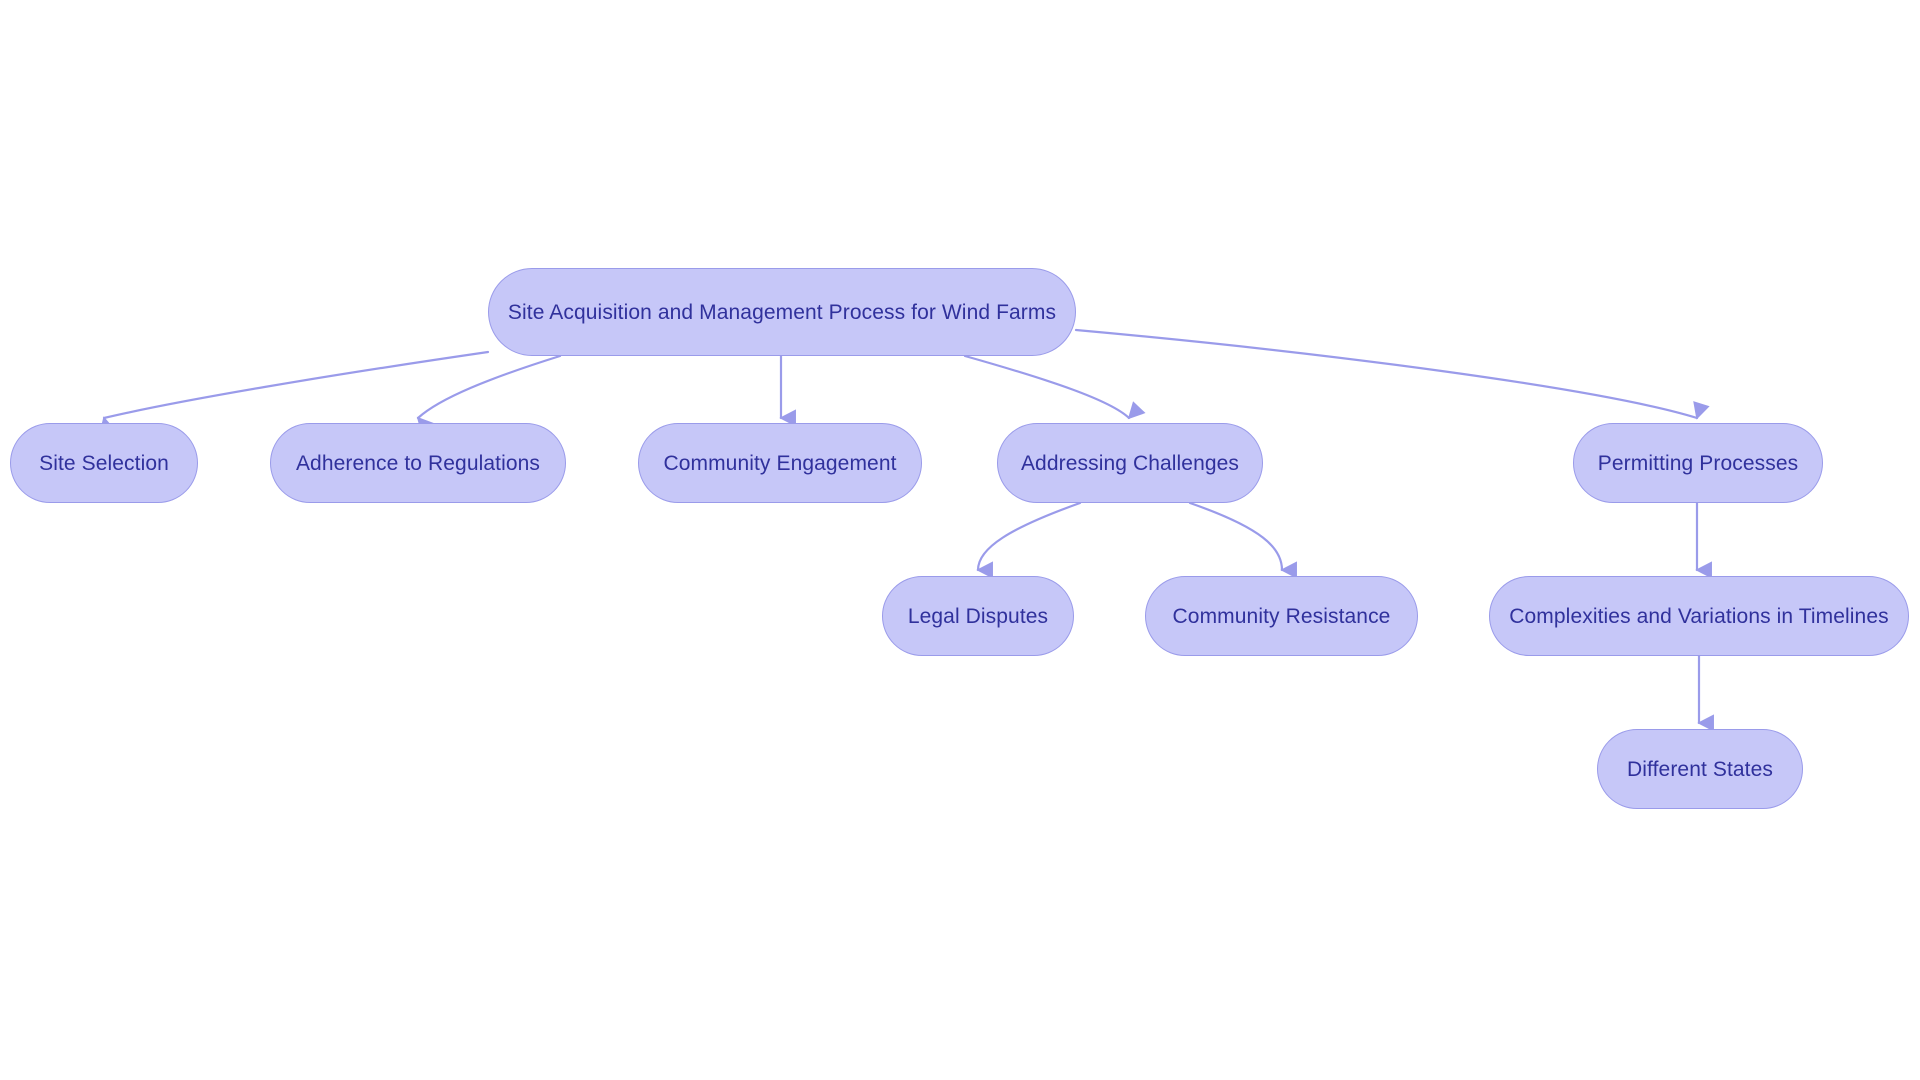 This screenshot has width=1920, height=1080. I want to click on edge-addressing_challenges-to-community_resistance, so click(1242, 540).